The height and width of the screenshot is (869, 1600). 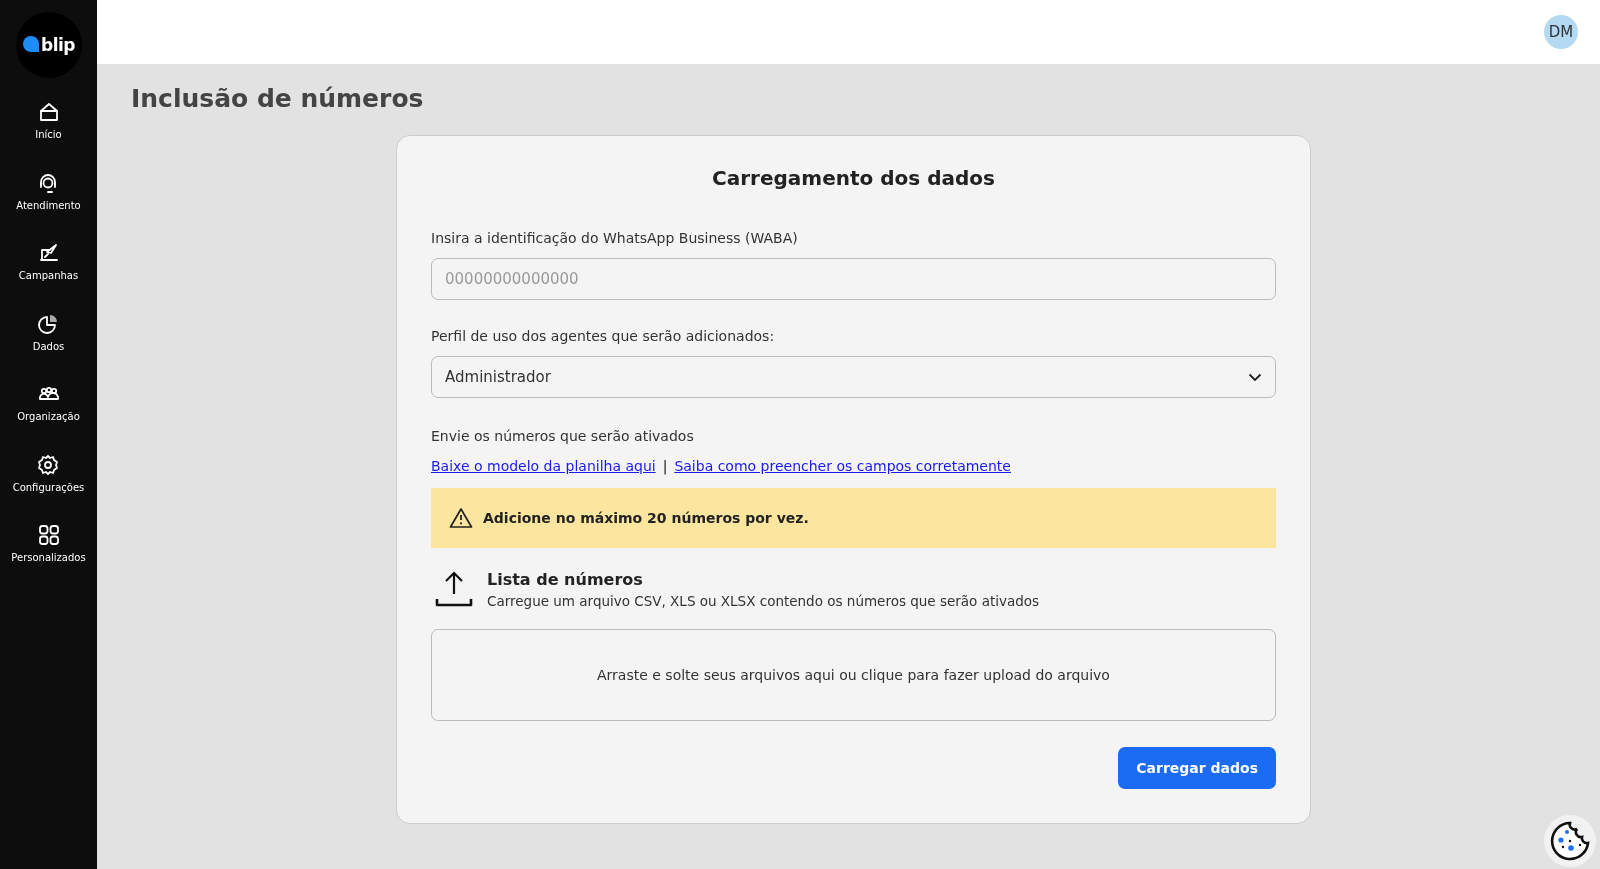 I want to click on user-avatar: DM, so click(x=1561, y=32).